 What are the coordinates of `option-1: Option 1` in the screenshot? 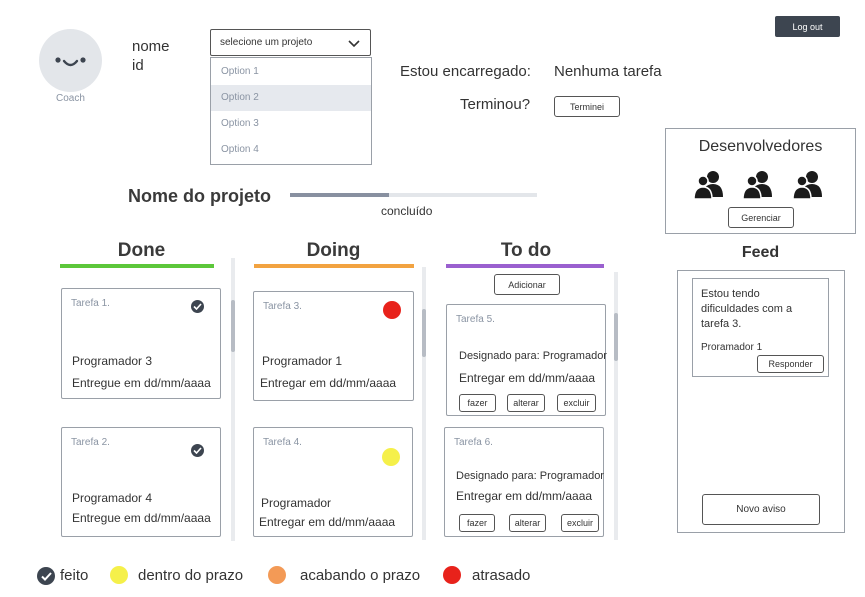 It's located at (291, 72).